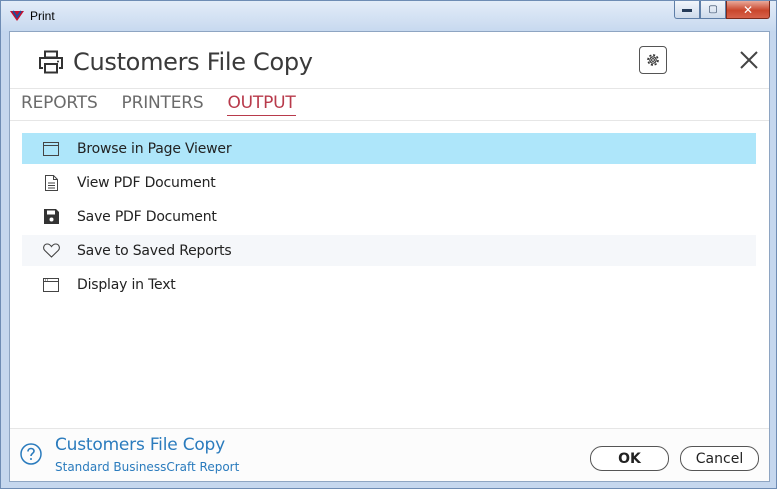  Describe the element at coordinates (154, 148) in the screenshot. I see `option-label: Browse in Page Viewer` at that location.